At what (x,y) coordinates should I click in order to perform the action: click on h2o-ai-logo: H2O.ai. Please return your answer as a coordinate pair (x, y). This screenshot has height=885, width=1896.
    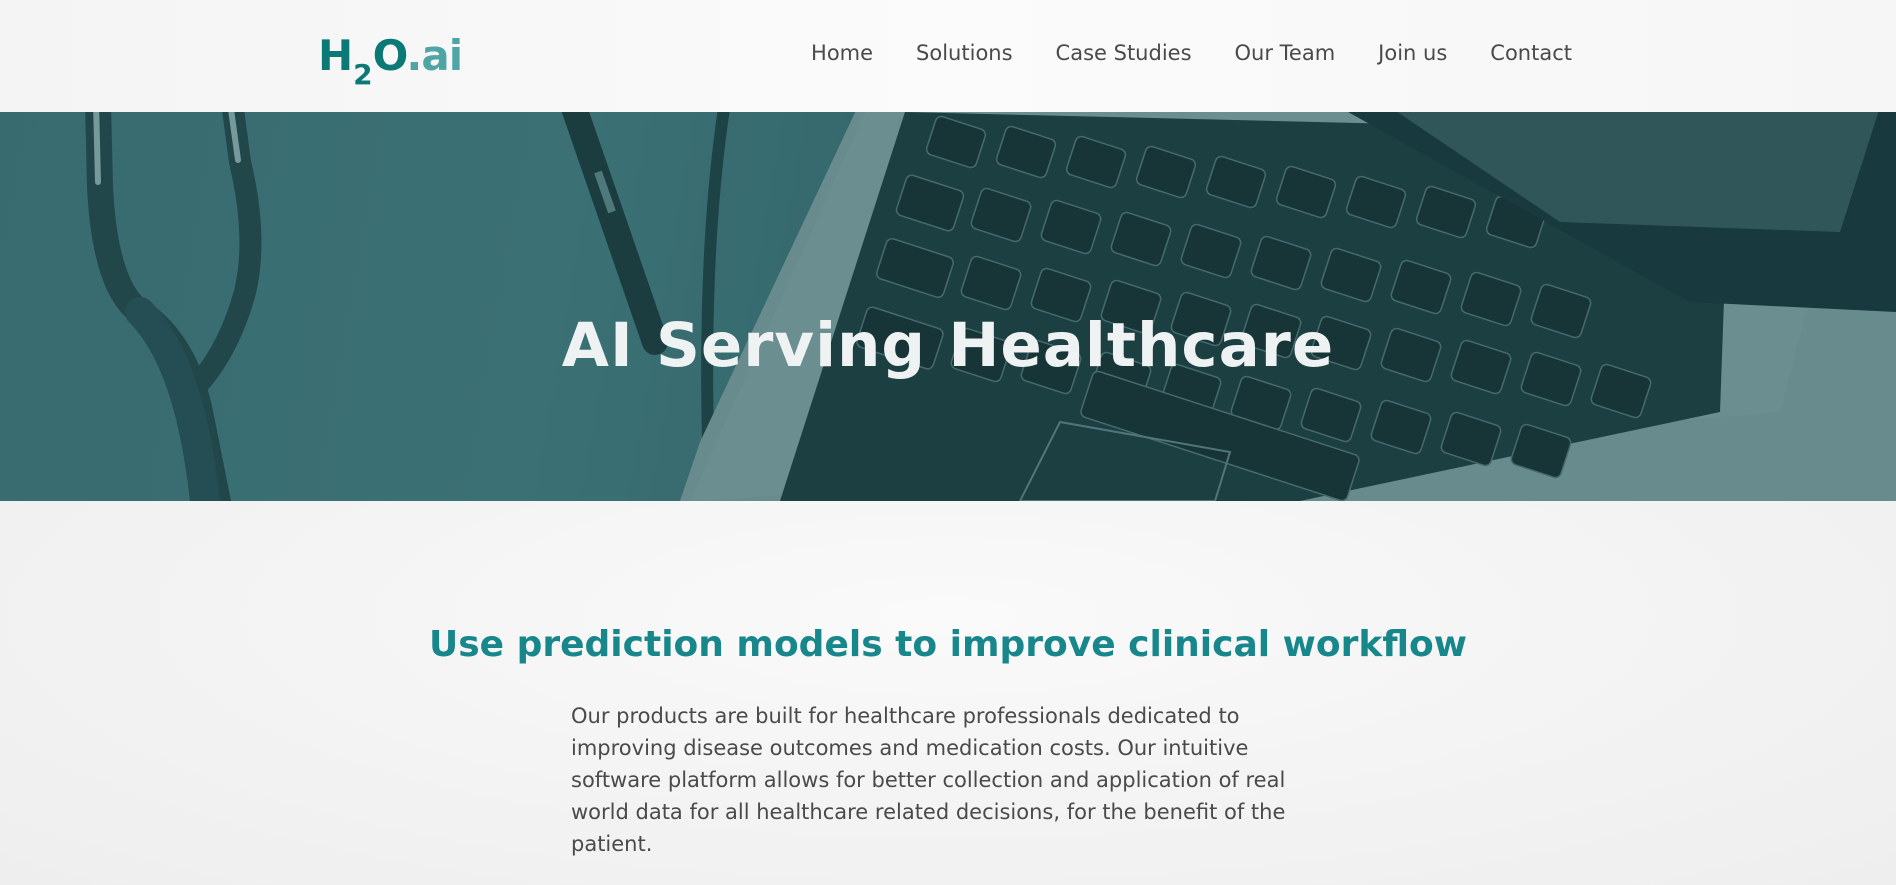
    Looking at the image, I should click on (390, 61).